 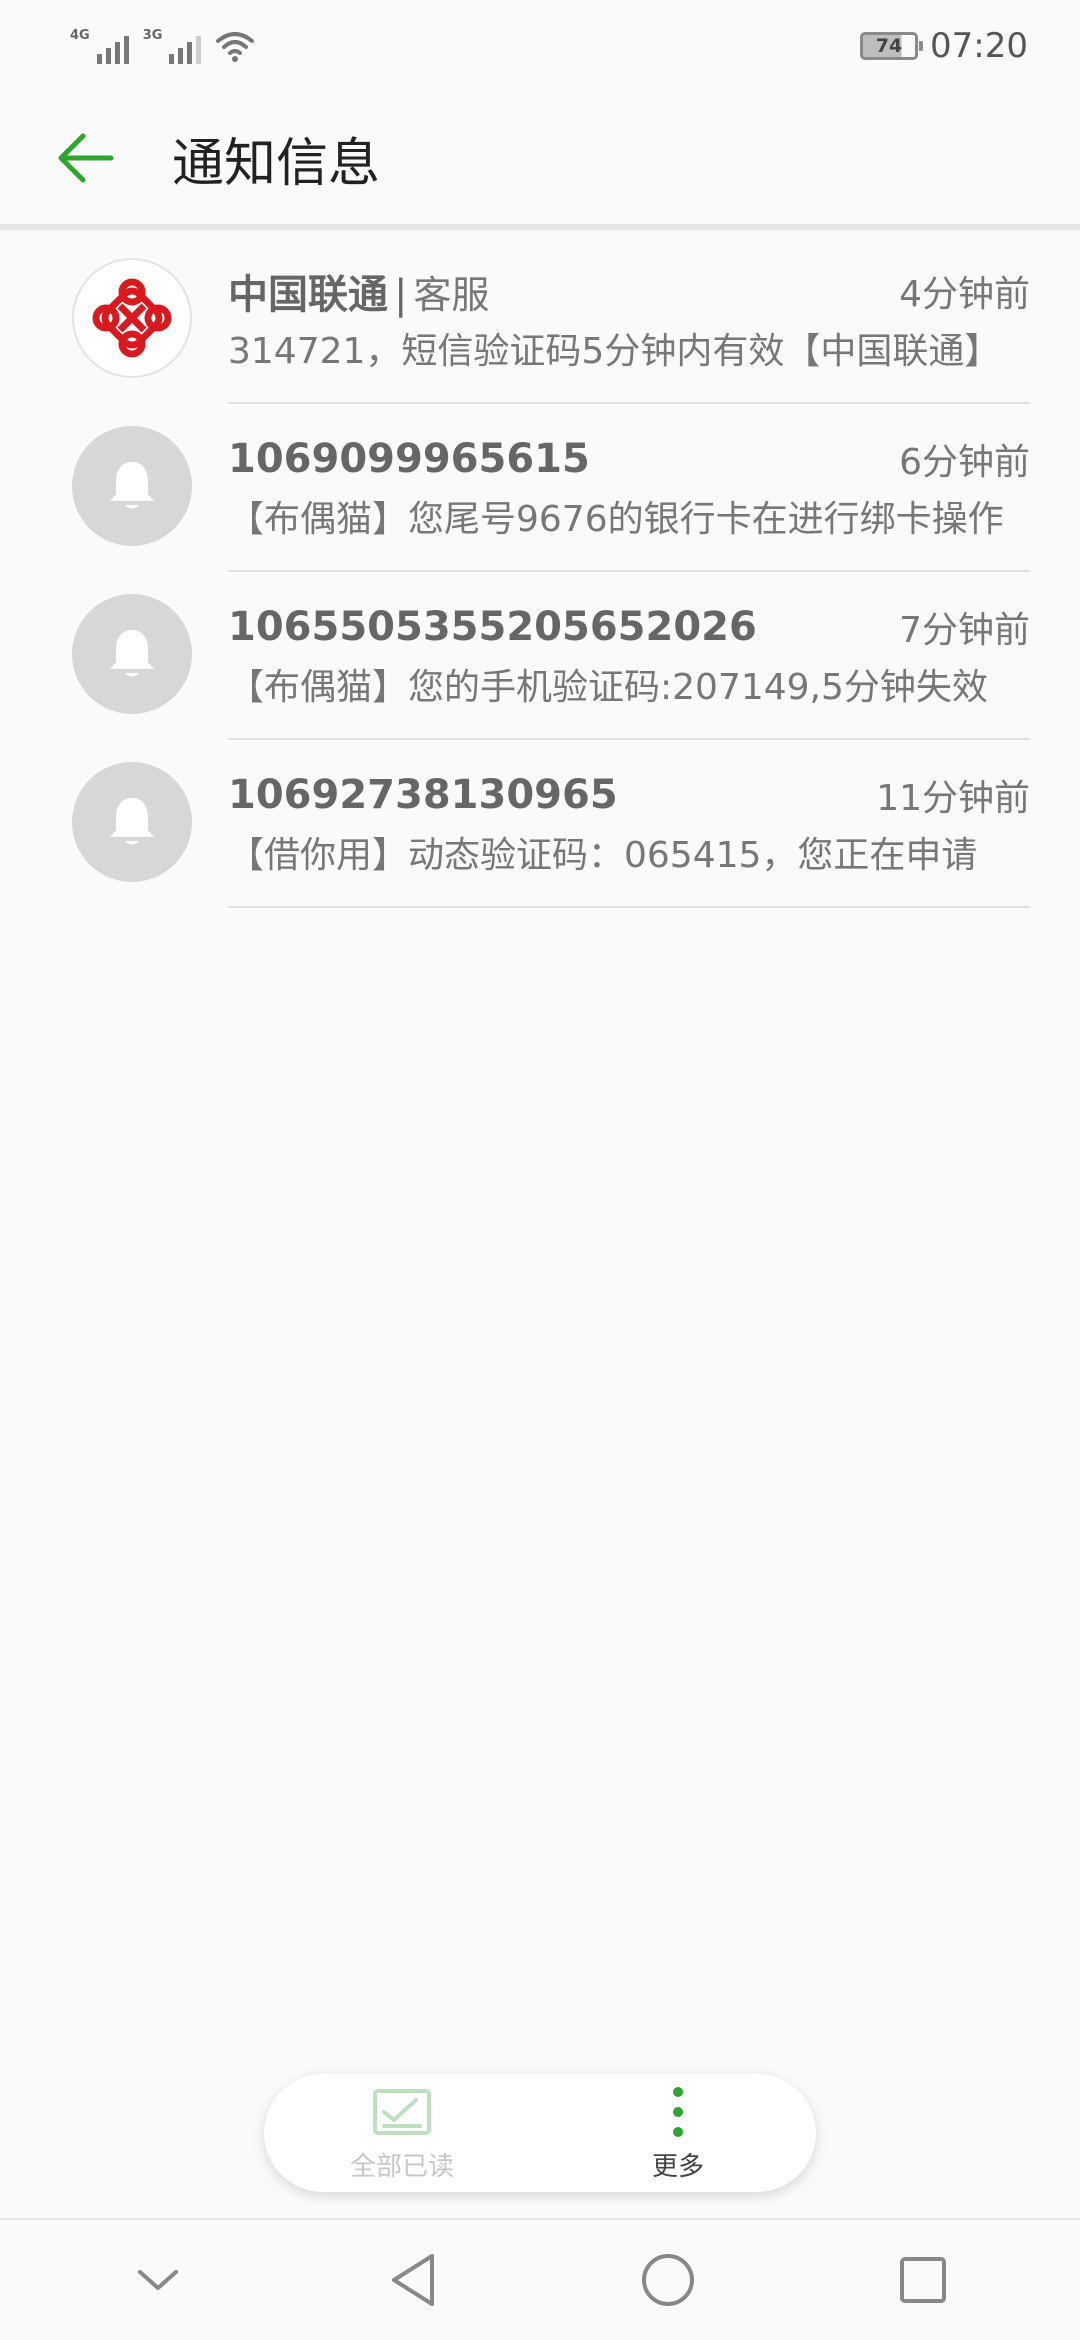 I want to click on back-arrow-icon, so click(x=86, y=158).